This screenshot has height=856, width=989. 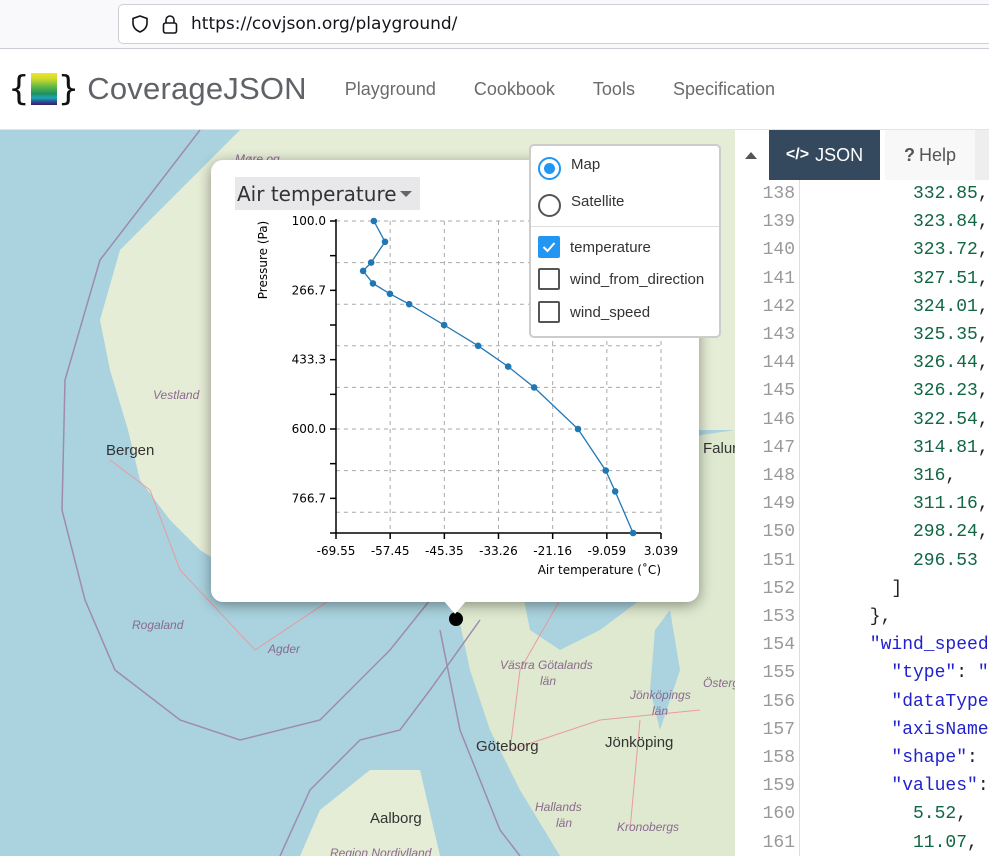 I want to click on radio-satellite, so click(x=549, y=205).